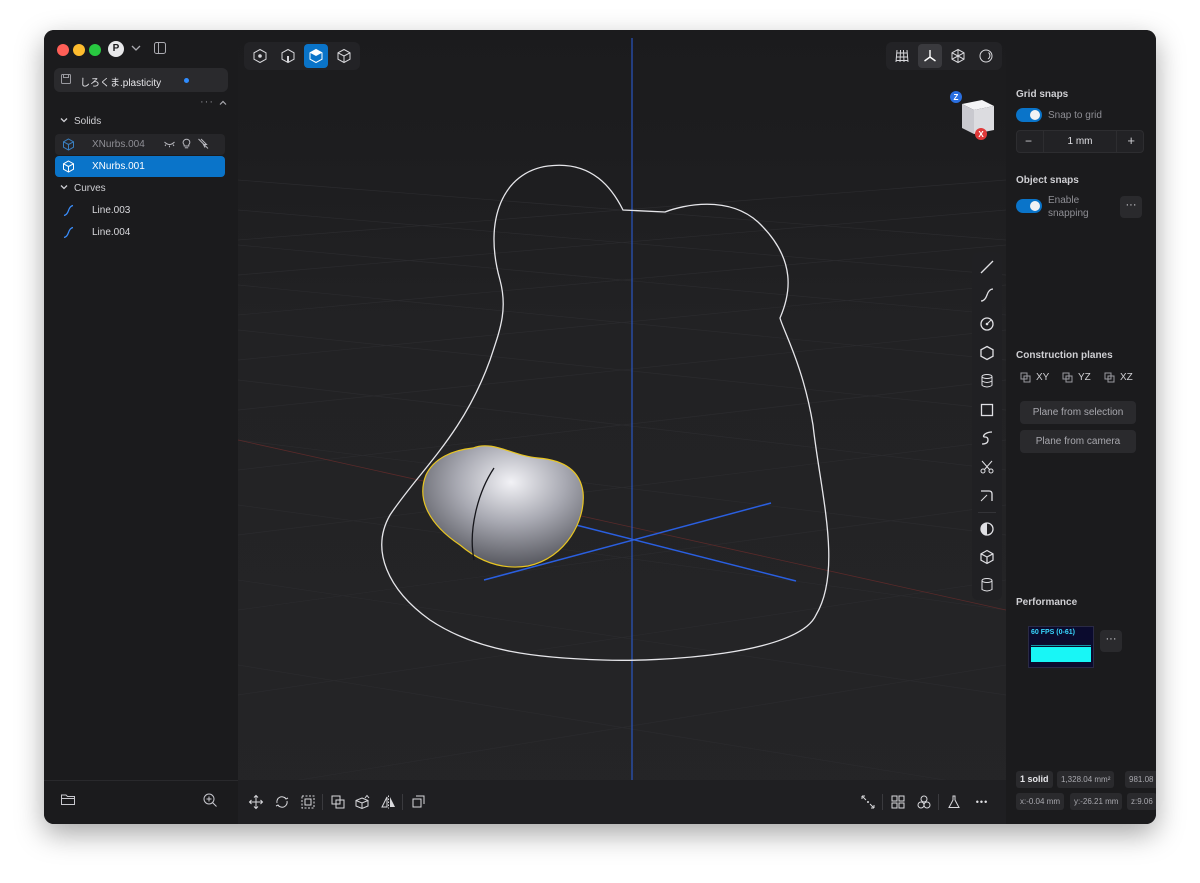 The width and height of the screenshot is (1200, 883). What do you see at coordinates (207, 102) in the screenshot?
I see `outliner-more-button: ···` at bounding box center [207, 102].